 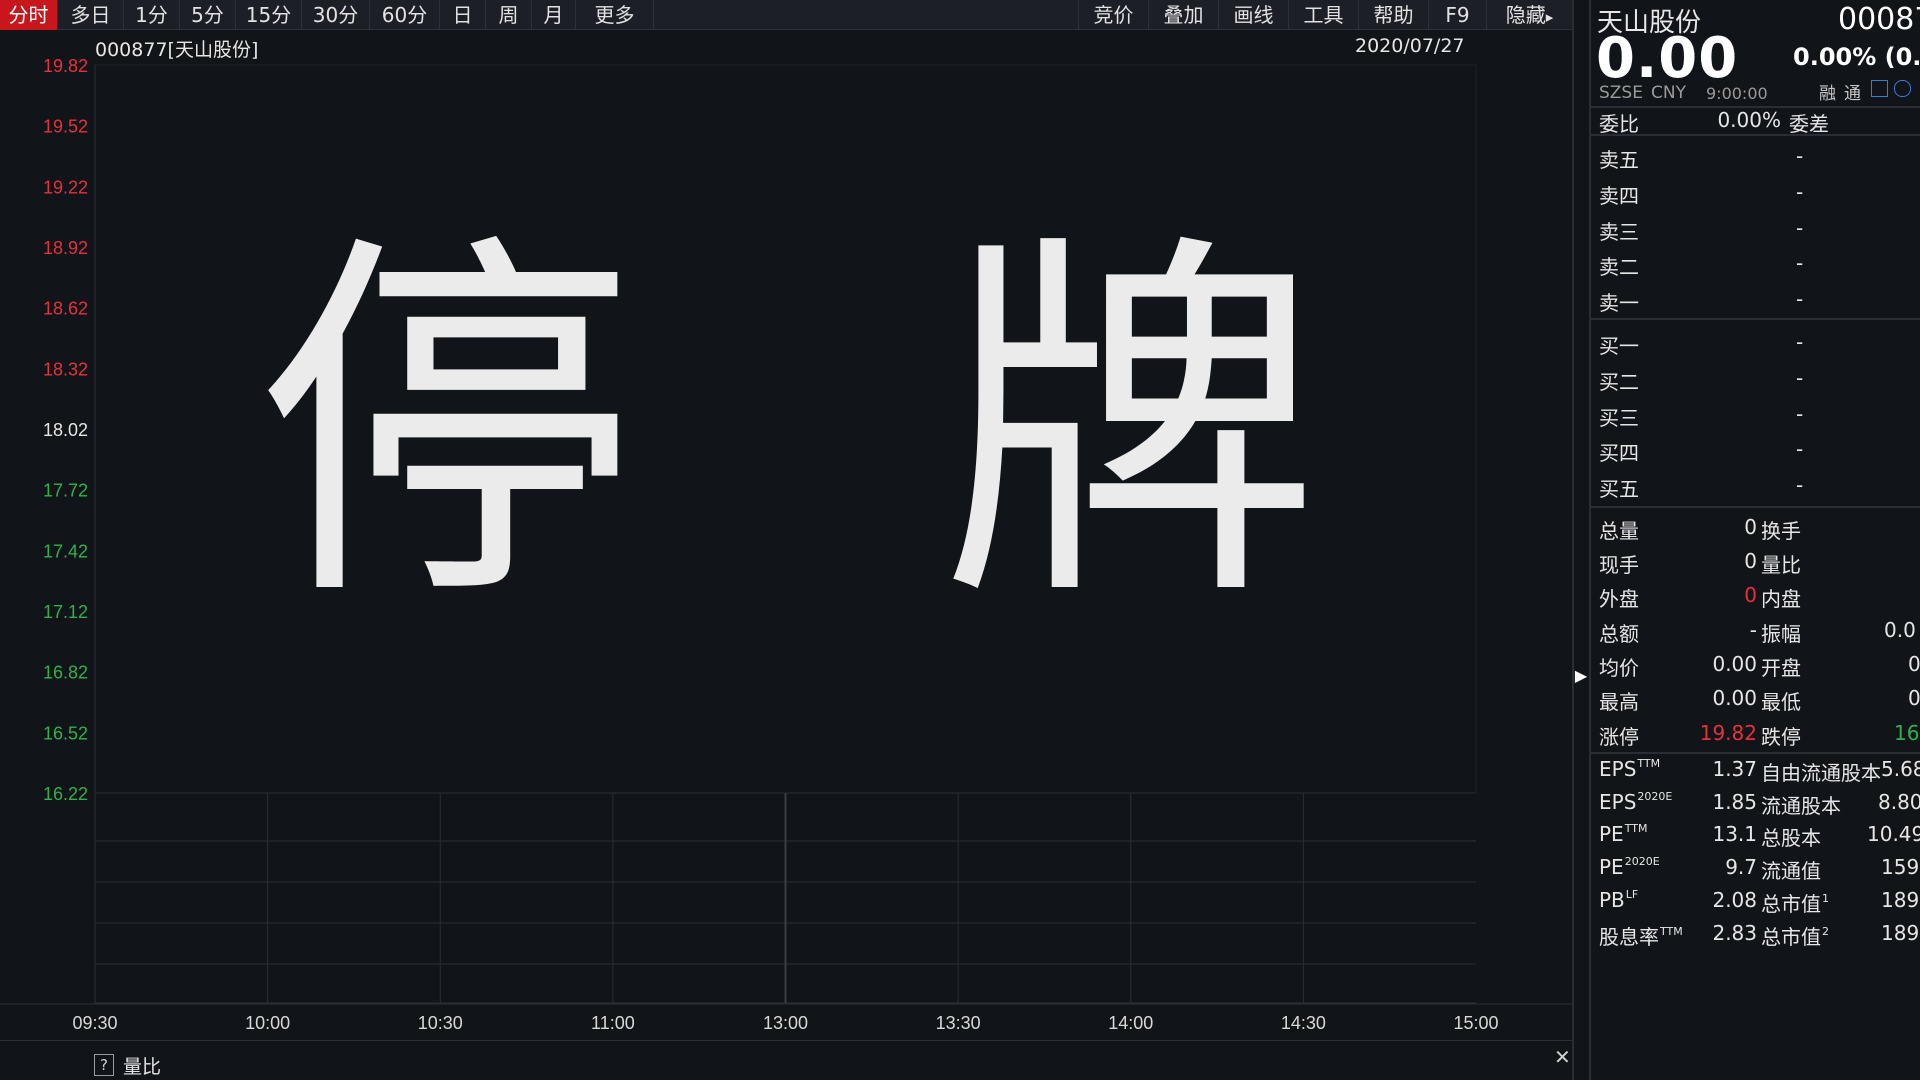 I want to click on triangle-right-icon: ▸, so click(x=1549, y=17).